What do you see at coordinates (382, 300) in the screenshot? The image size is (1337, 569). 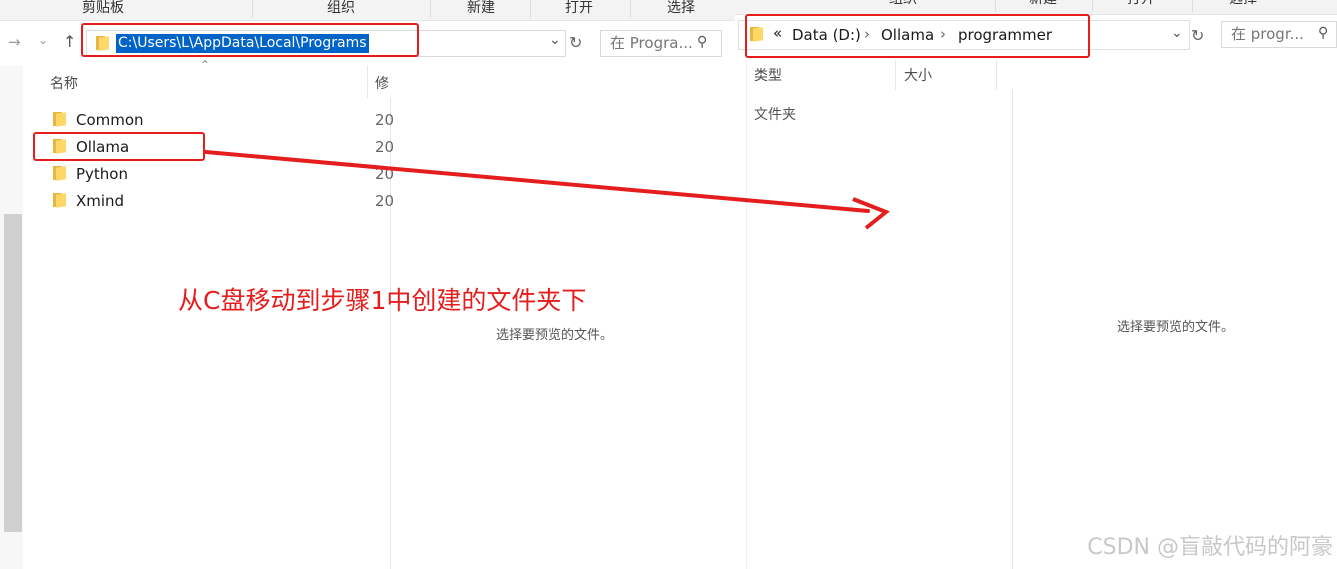 I see `annotation-text: 从C盘移动到步骤1中创建的文件夹下` at bounding box center [382, 300].